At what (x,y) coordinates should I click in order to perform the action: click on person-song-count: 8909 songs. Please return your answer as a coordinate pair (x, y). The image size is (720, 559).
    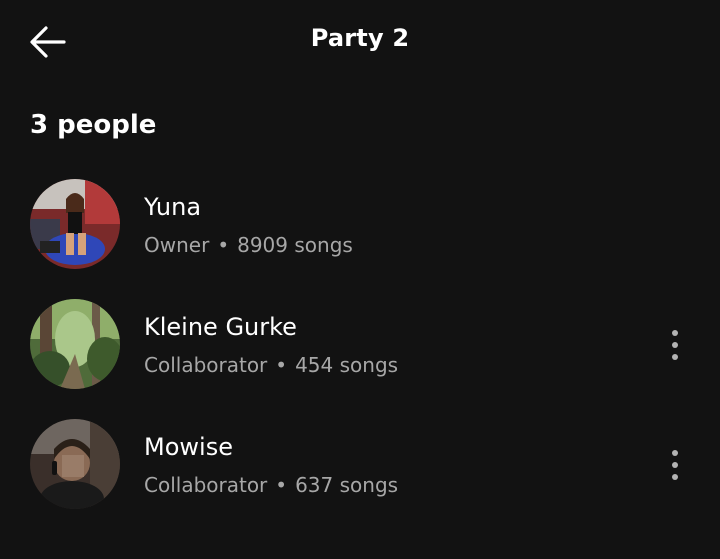
    Looking at the image, I should click on (295, 245).